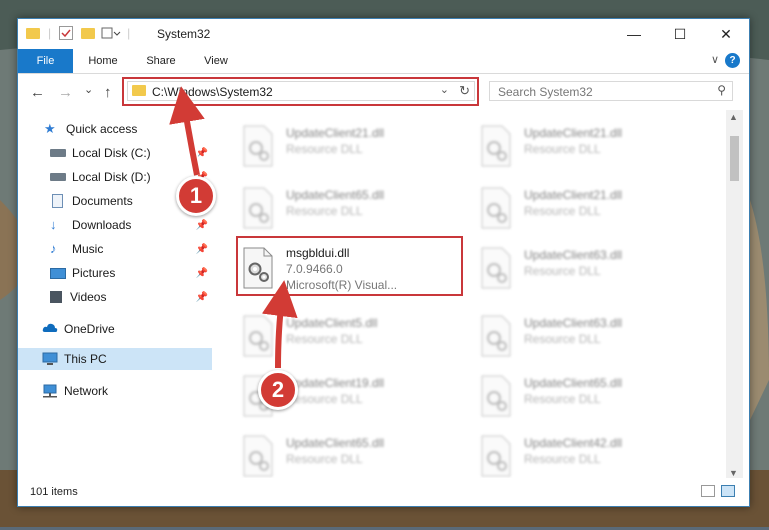  What do you see at coordinates (233, 227) in the screenshot?
I see `annotation-arrows` at bounding box center [233, 227].